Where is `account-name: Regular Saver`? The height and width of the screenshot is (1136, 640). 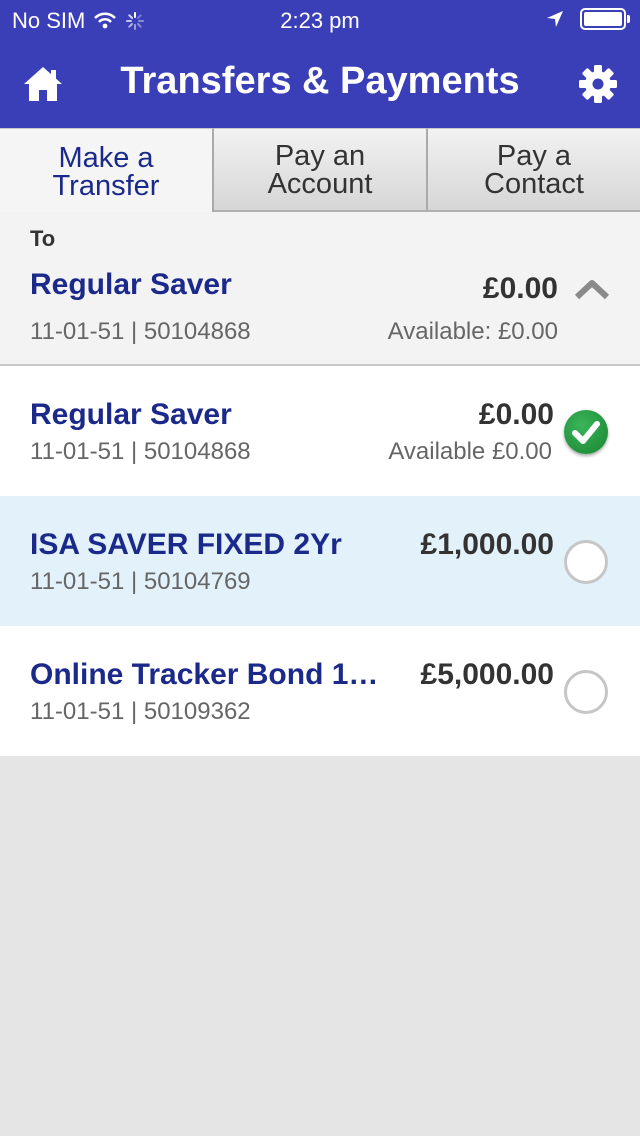 account-name: Regular Saver is located at coordinates (131, 414).